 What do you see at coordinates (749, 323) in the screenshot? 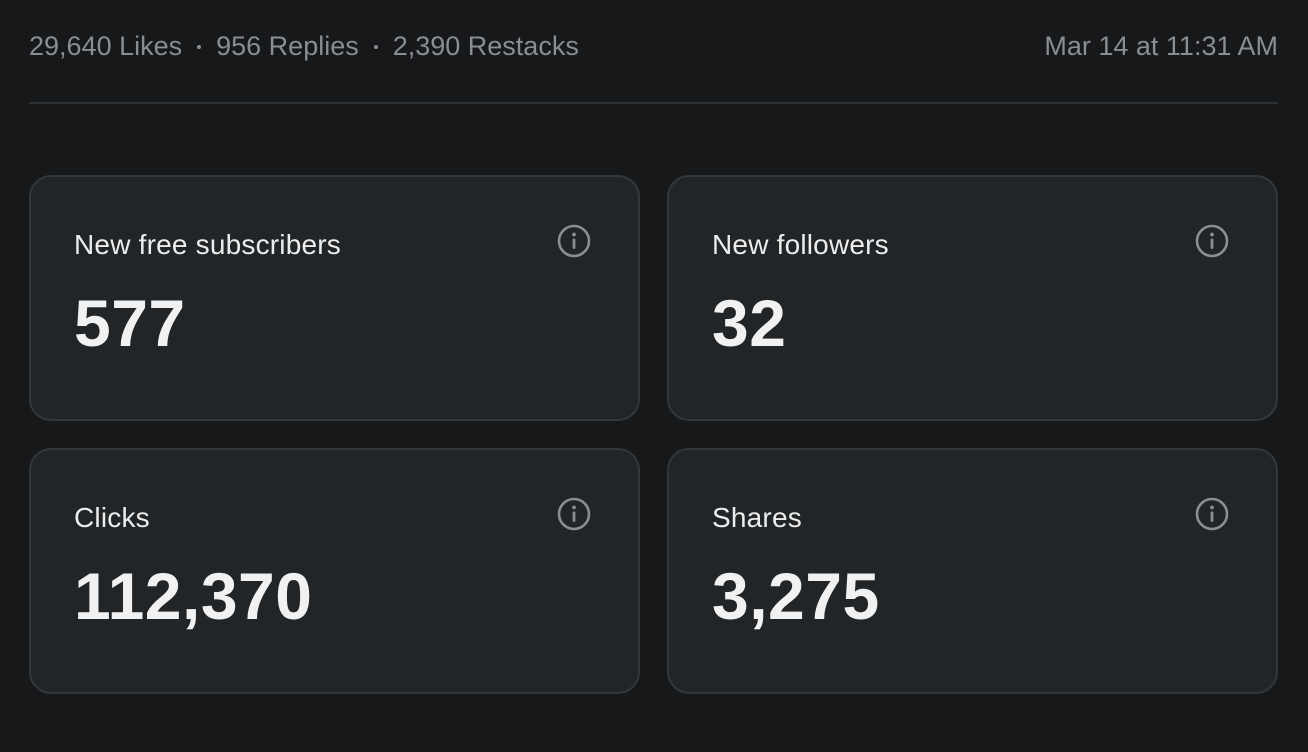
I see `metric-value: 32` at bounding box center [749, 323].